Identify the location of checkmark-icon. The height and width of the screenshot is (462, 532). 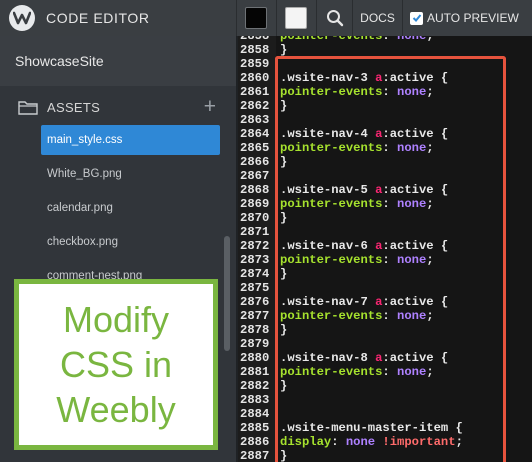
(416, 18).